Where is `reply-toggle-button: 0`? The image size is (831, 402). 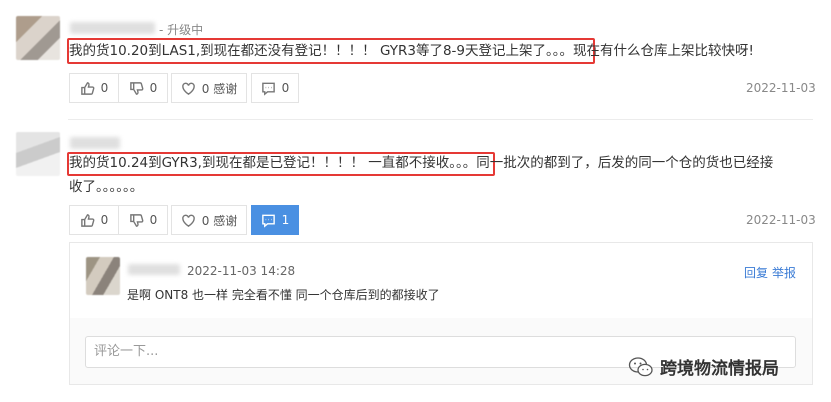
reply-toggle-button: 0 is located at coordinates (275, 88).